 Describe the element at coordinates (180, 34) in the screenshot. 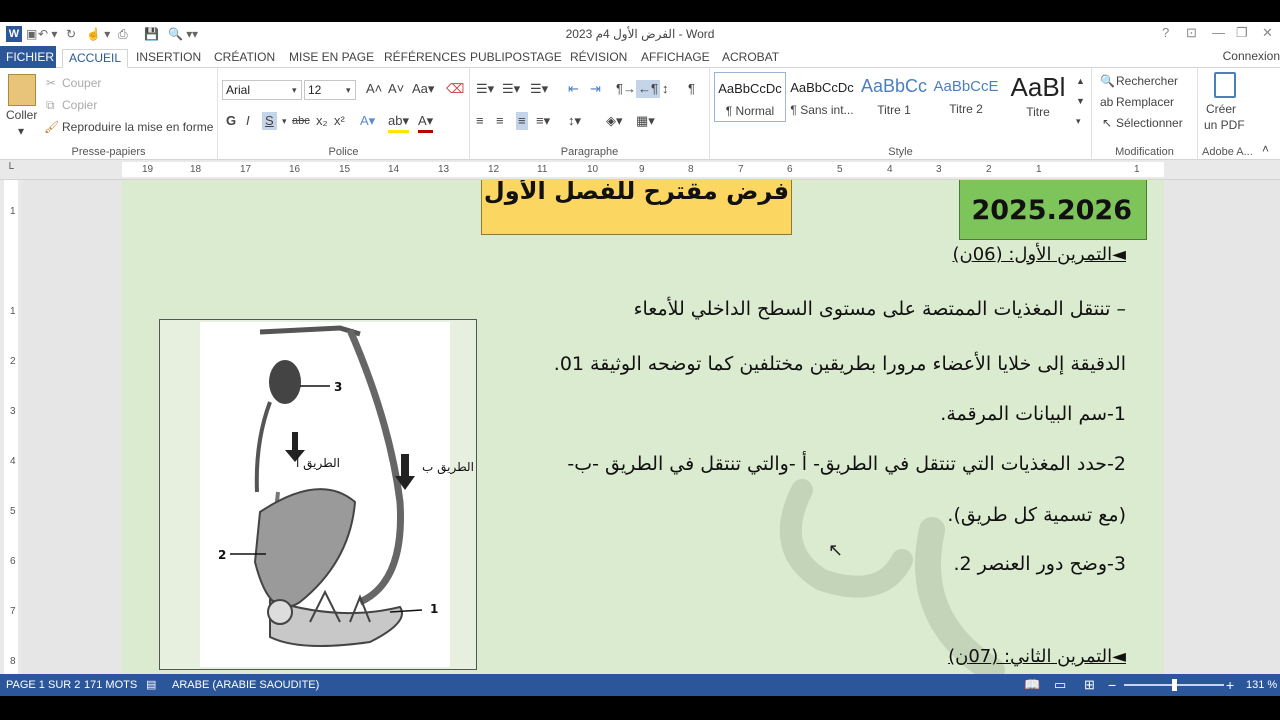

I see `preview-icon: 🔍 ▾` at that location.